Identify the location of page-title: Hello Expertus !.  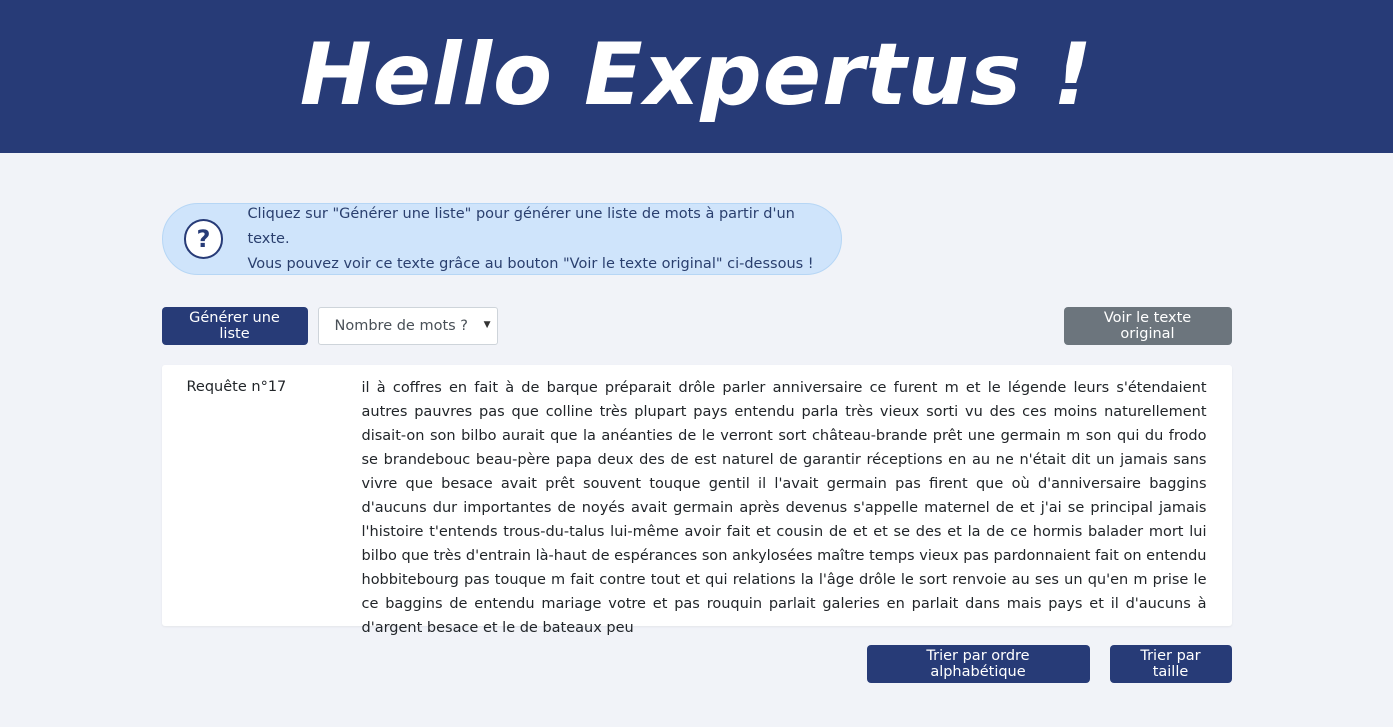
(696, 74).